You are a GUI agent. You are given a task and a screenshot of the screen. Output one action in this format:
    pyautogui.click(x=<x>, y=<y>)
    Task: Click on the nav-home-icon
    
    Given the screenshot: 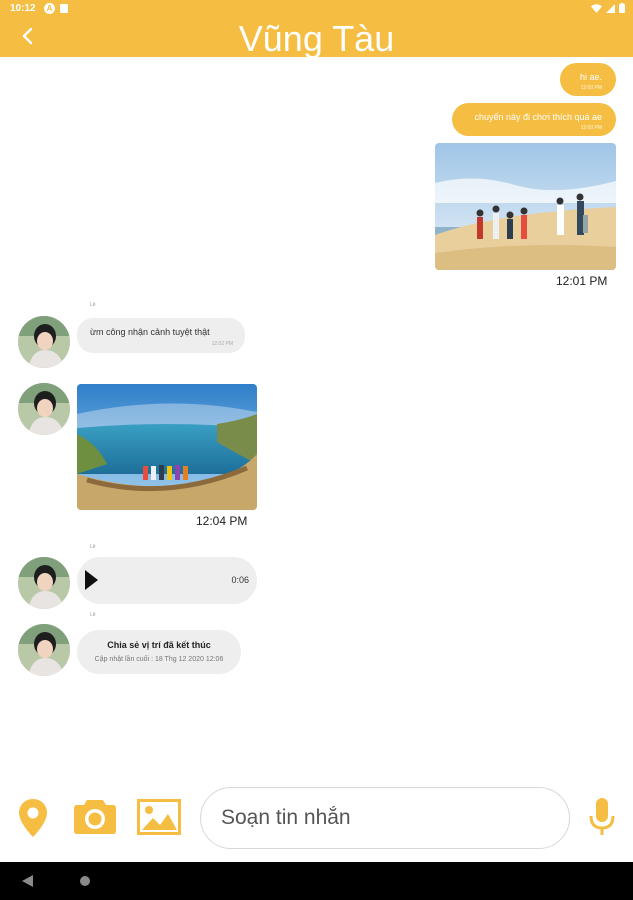 What is the action you would take?
    pyautogui.click(x=85, y=881)
    